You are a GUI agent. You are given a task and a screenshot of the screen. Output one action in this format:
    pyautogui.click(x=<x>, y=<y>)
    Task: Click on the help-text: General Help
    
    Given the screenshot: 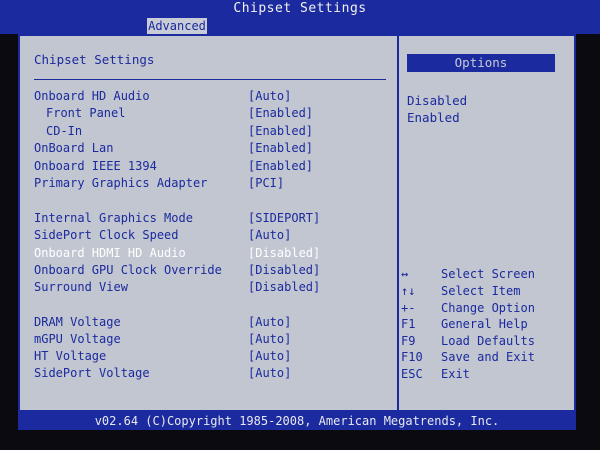 What is the action you would take?
    pyautogui.click(x=484, y=324)
    